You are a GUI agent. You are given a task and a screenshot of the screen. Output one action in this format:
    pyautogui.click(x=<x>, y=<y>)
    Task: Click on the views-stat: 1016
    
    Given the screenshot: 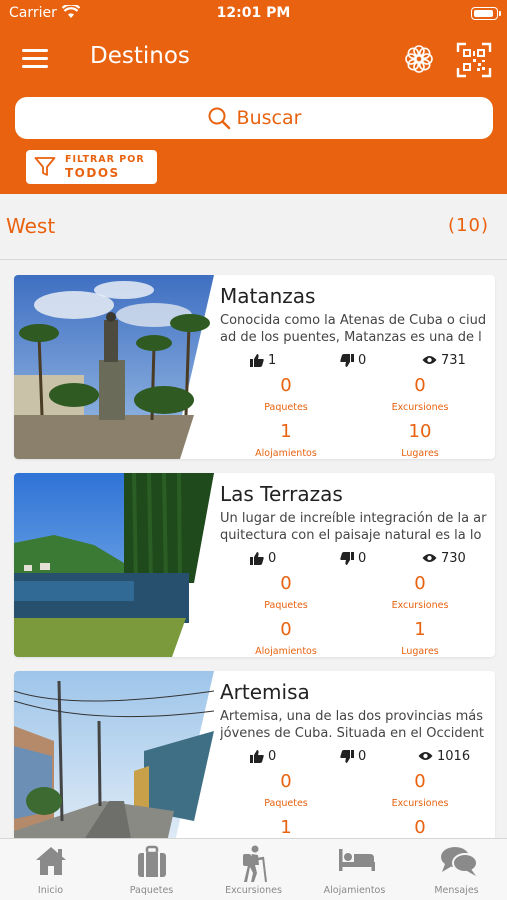 What is the action you would take?
    pyautogui.click(x=444, y=756)
    